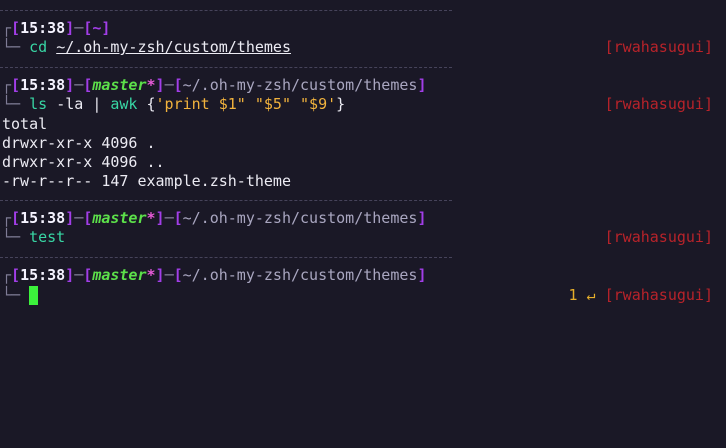  What do you see at coordinates (33, 295) in the screenshot?
I see `terminal-cursor` at bounding box center [33, 295].